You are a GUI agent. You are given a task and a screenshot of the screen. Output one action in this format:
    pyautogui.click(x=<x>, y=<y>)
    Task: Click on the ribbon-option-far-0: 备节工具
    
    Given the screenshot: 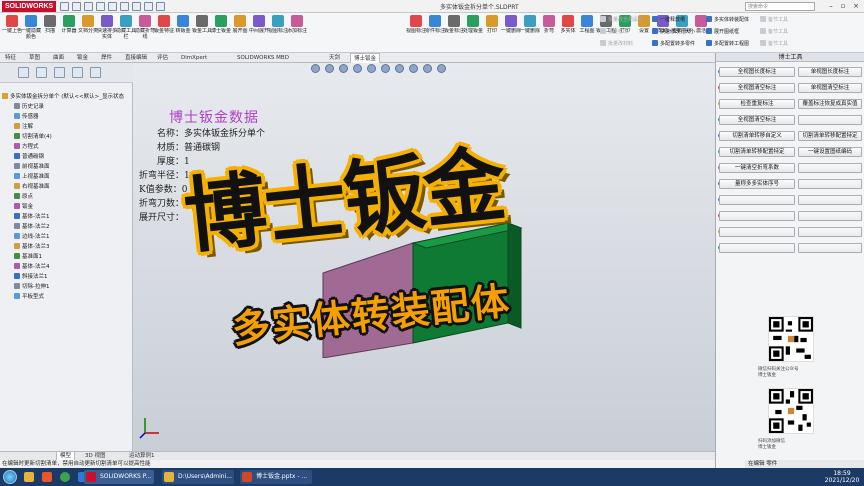 What is the action you would take?
    pyautogui.click(x=774, y=20)
    